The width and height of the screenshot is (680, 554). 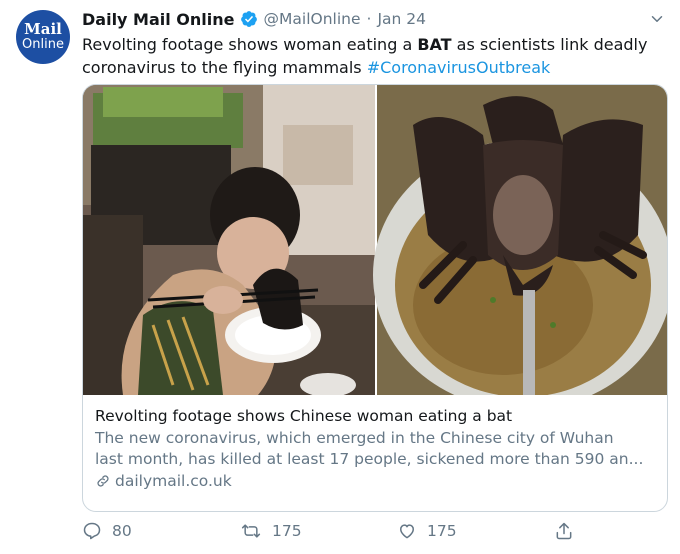 I want to click on tweet-header: Daily Mail Online @MailOnline · Jan 24, so click(x=254, y=19).